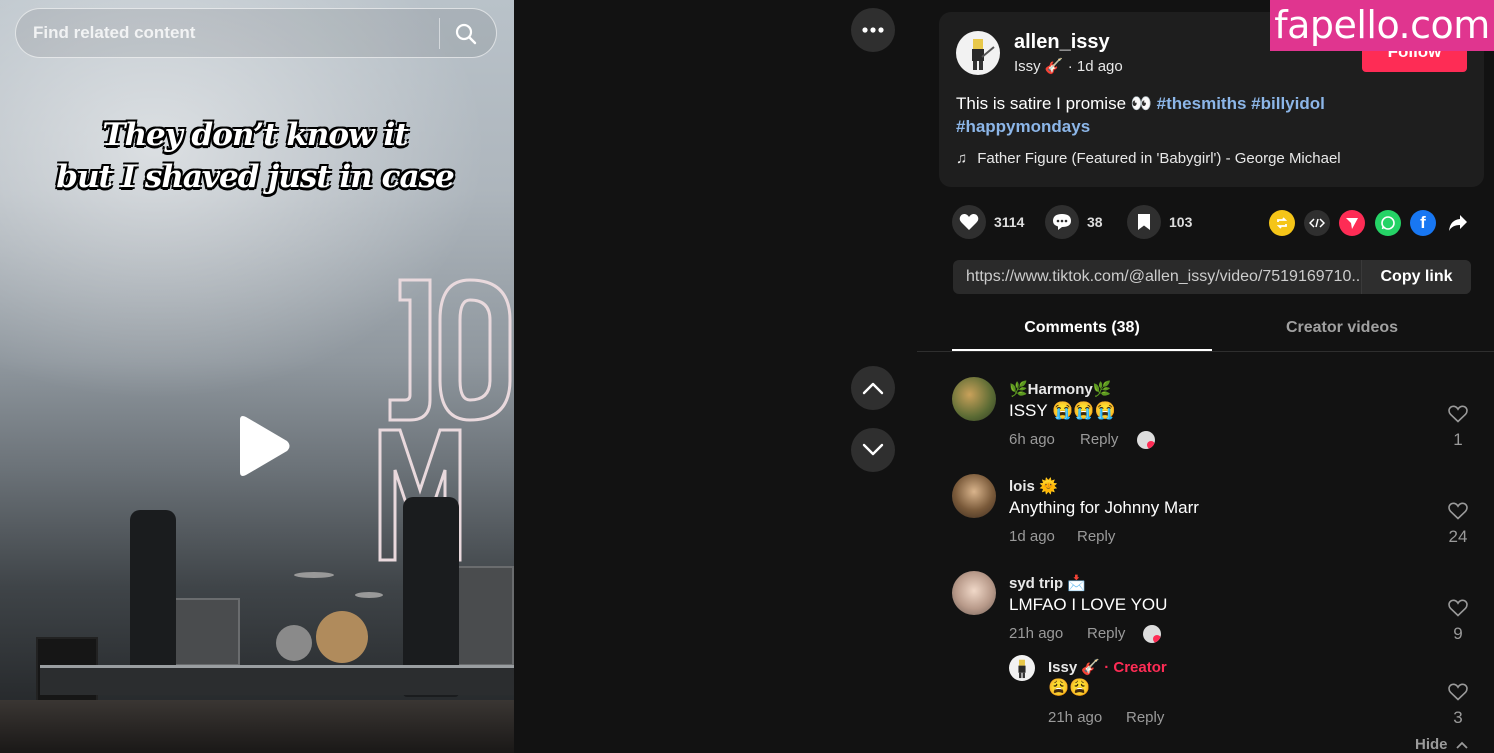 This screenshot has height=753, width=1494. What do you see at coordinates (1060, 389) in the screenshot?
I see `commenter-name: 🌿Harmony🌿` at bounding box center [1060, 389].